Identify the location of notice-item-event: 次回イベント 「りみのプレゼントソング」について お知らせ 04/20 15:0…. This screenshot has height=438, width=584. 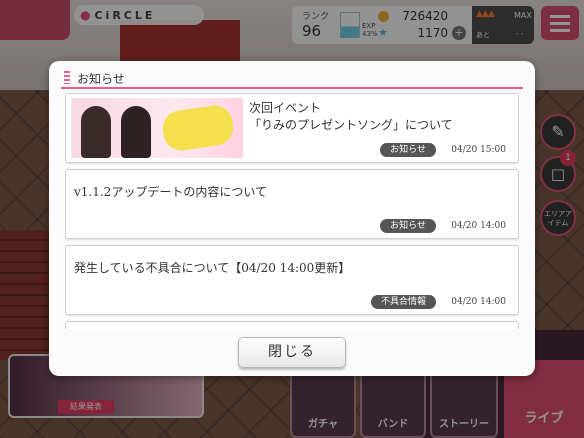
(292, 128).